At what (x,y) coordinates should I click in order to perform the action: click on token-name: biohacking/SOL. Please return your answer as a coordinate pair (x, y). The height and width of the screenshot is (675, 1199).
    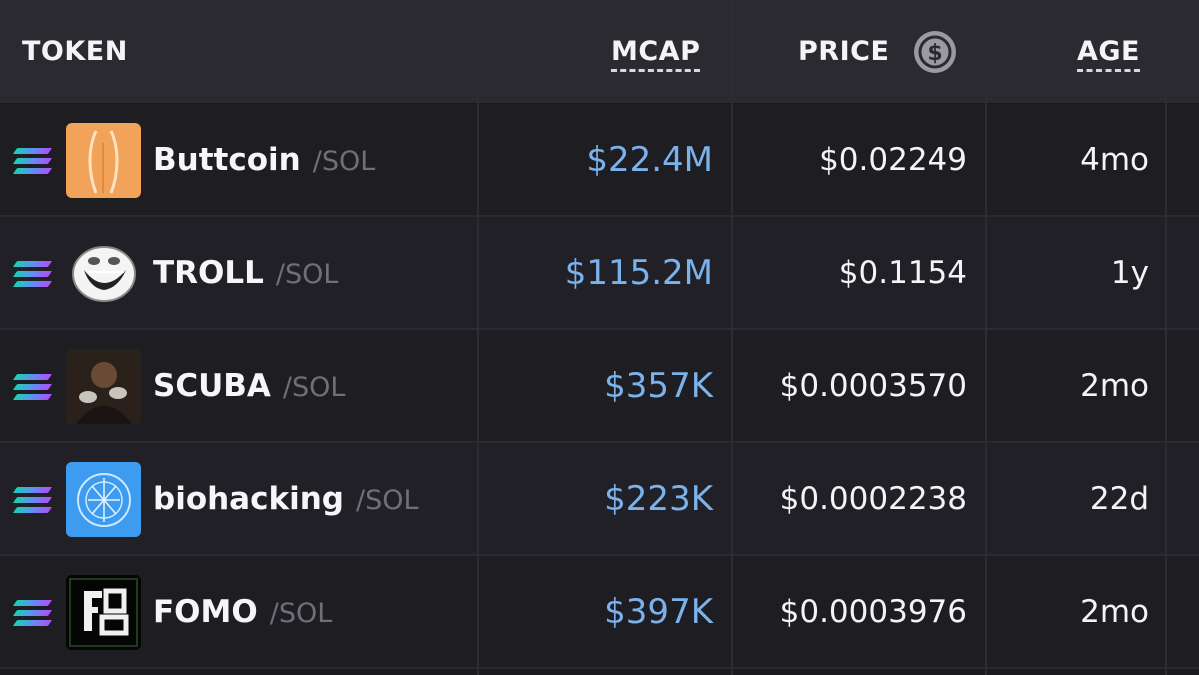
    Looking at the image, I should click on (286, 500).